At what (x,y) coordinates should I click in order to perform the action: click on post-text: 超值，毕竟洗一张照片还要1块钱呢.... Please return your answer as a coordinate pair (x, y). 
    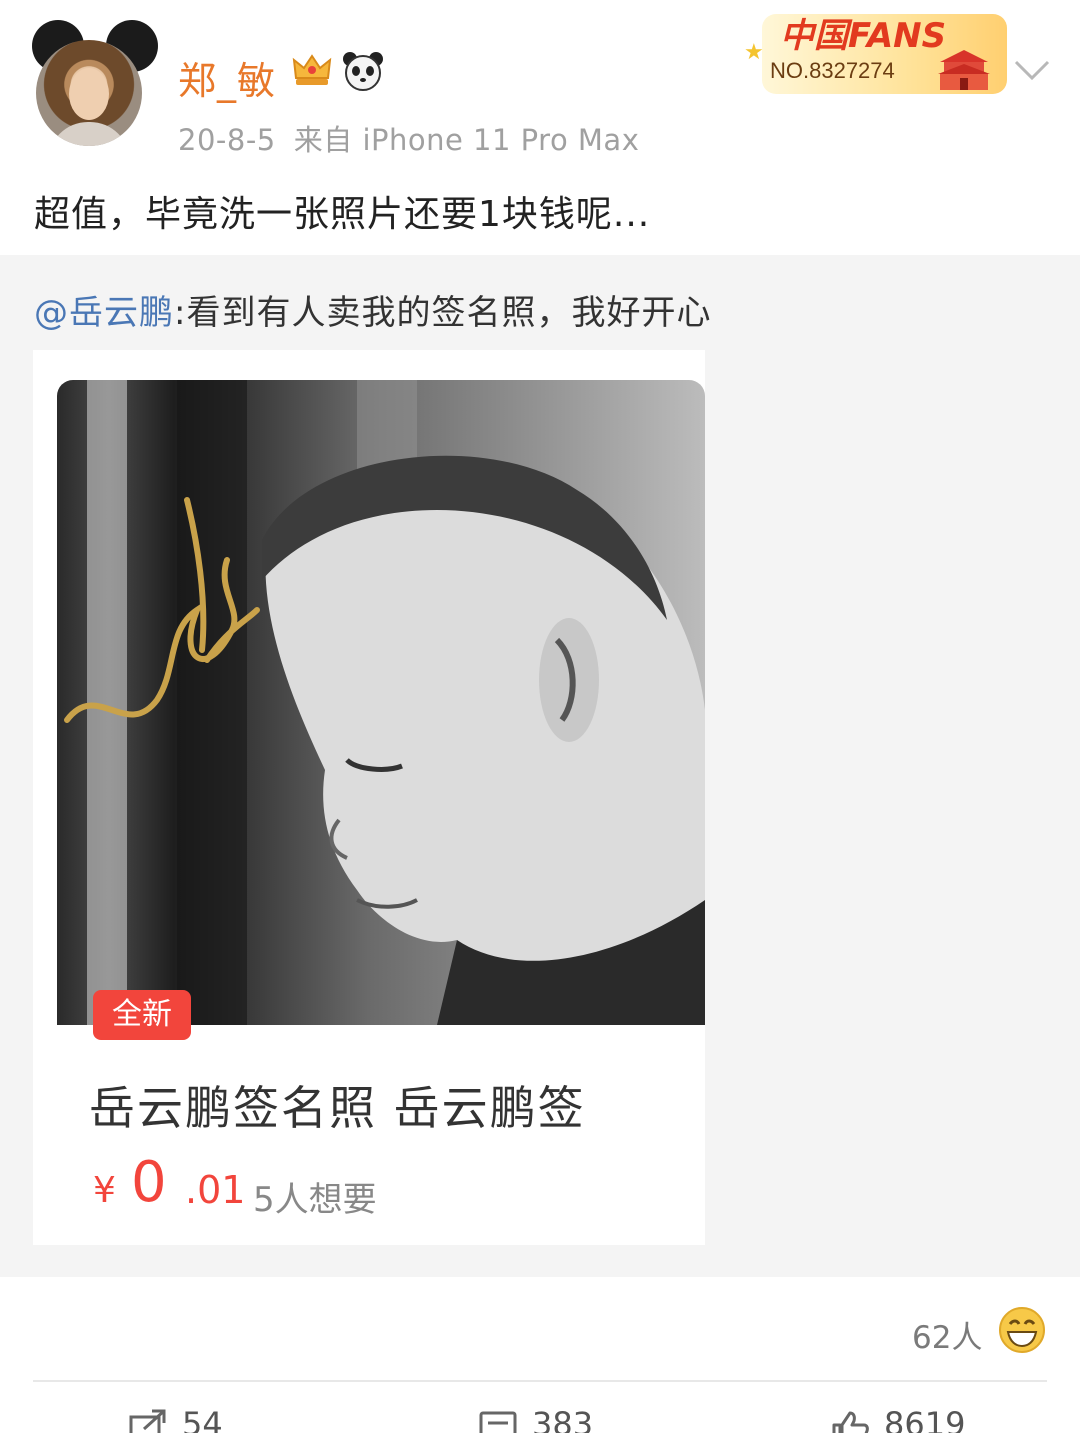
    Looking at the image, I should click on (342, 214).